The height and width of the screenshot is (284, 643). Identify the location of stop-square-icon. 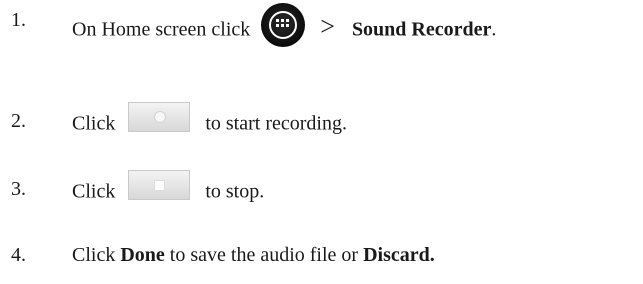
(160, 185).